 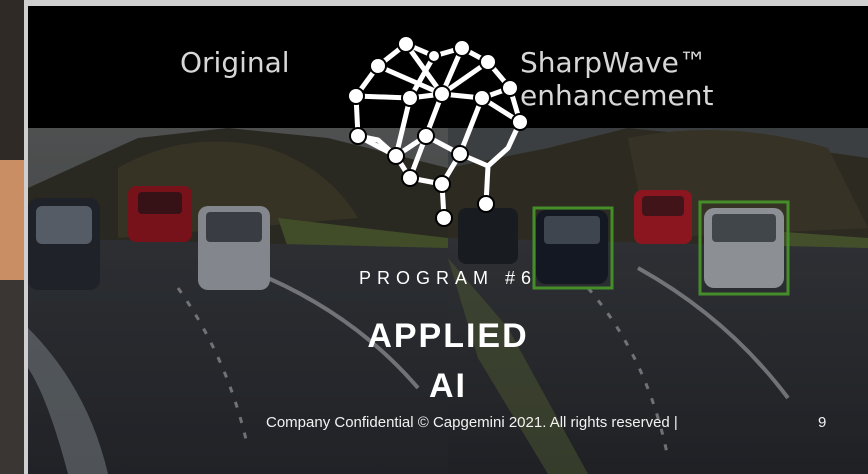 What do you see at coordinates (448, 278) in the screenshot?
I see `program-label: PROGRAM #6` at bounding box center [448, 278].